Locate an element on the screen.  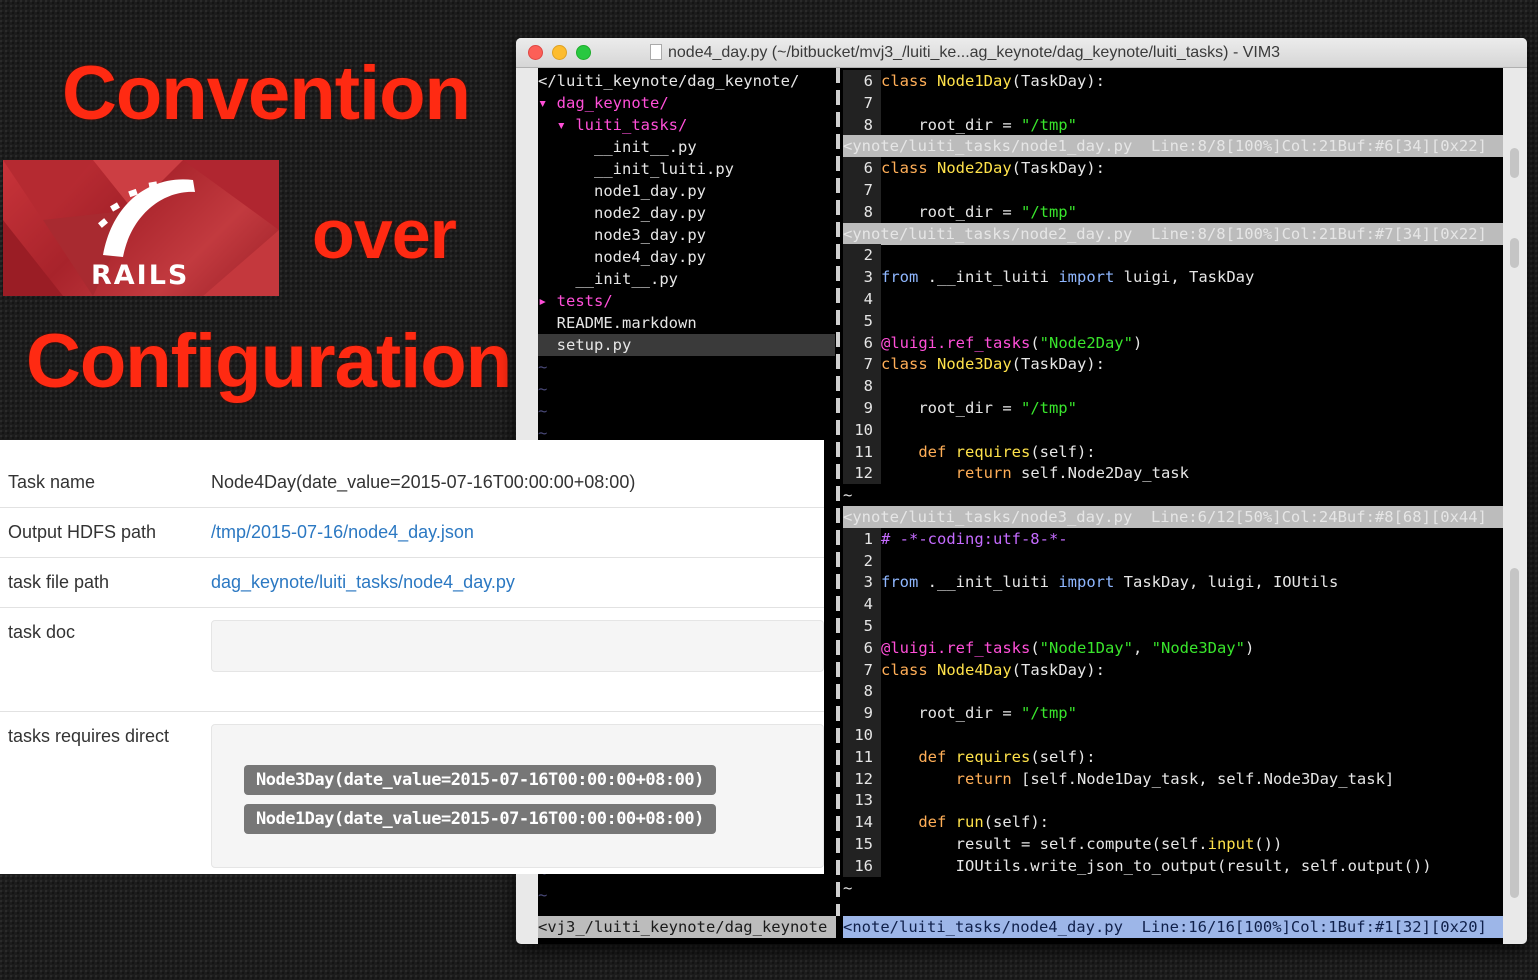
task-file-link: dag_keynote/luiti_tasks/node4_day.py is located at coordinates (363, 582).